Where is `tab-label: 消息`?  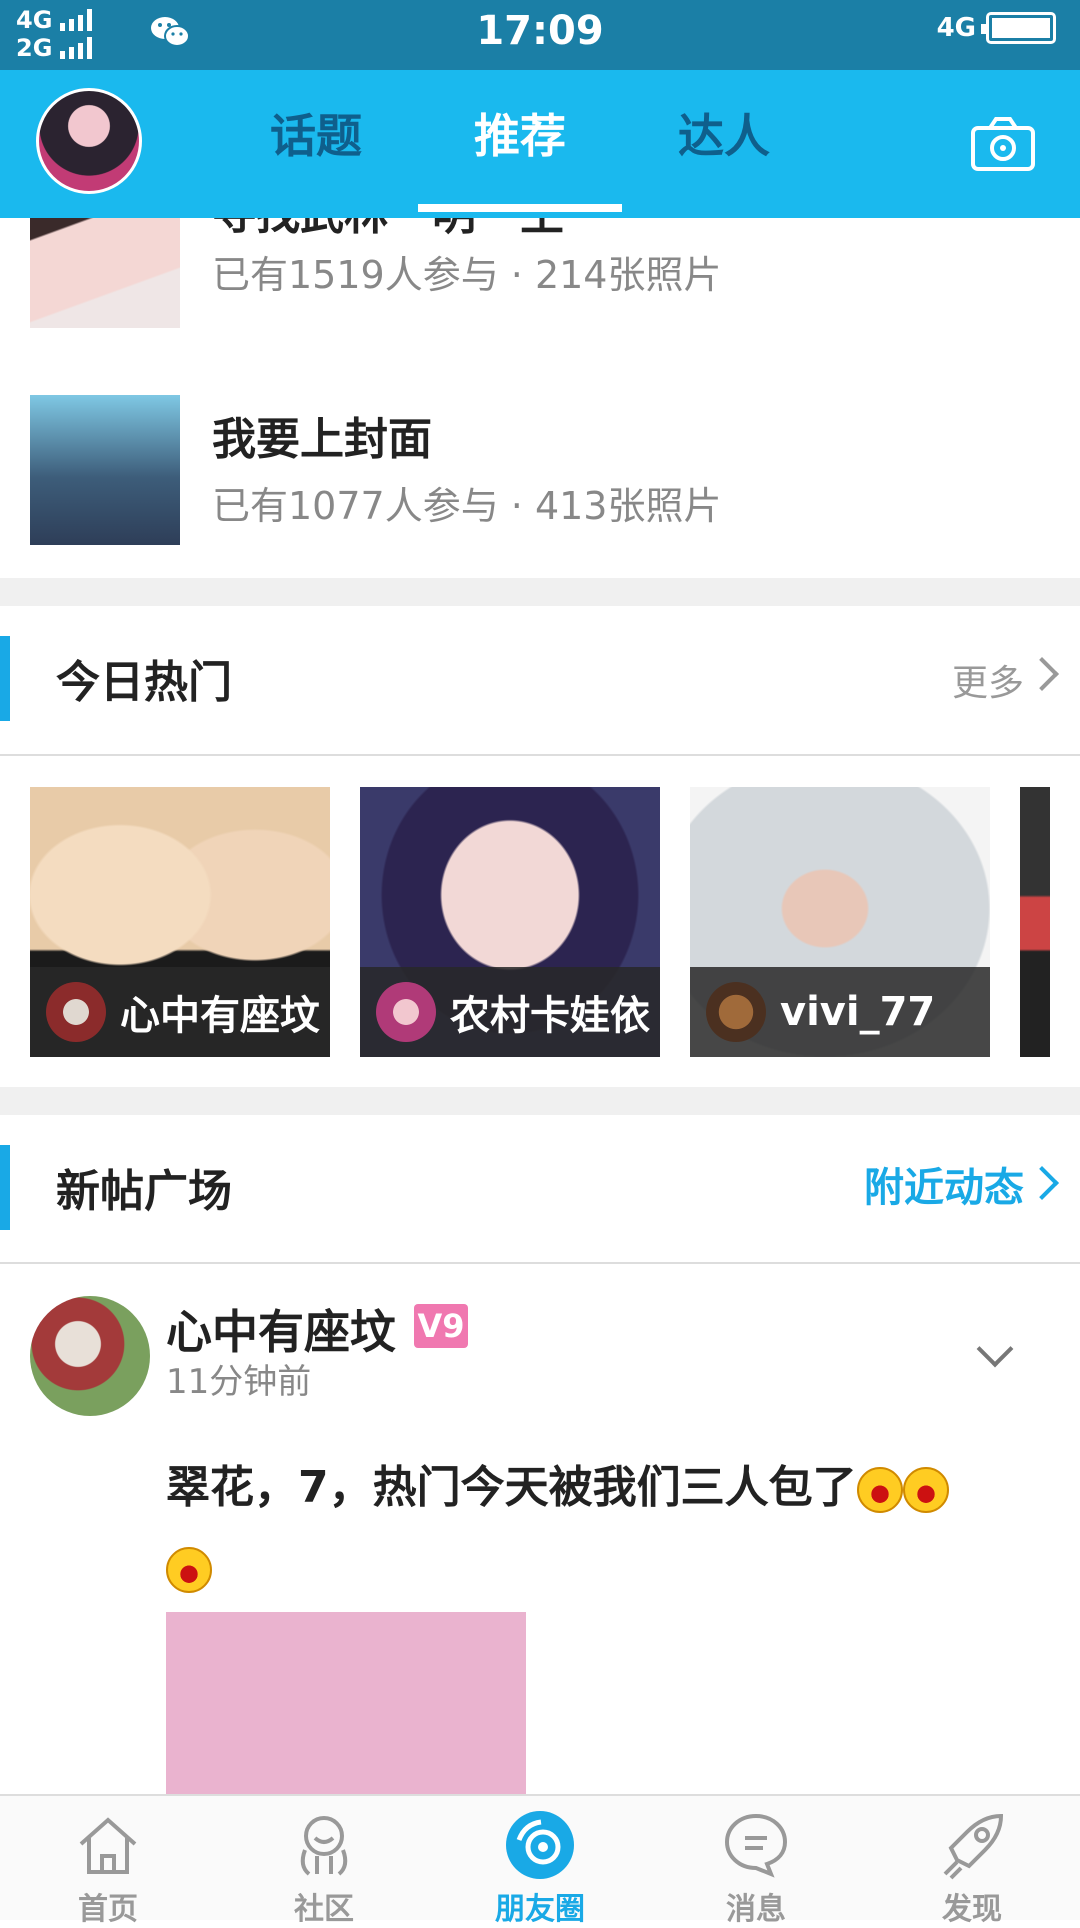 tab-label: 消息 is located at coordinates (756, 1909).